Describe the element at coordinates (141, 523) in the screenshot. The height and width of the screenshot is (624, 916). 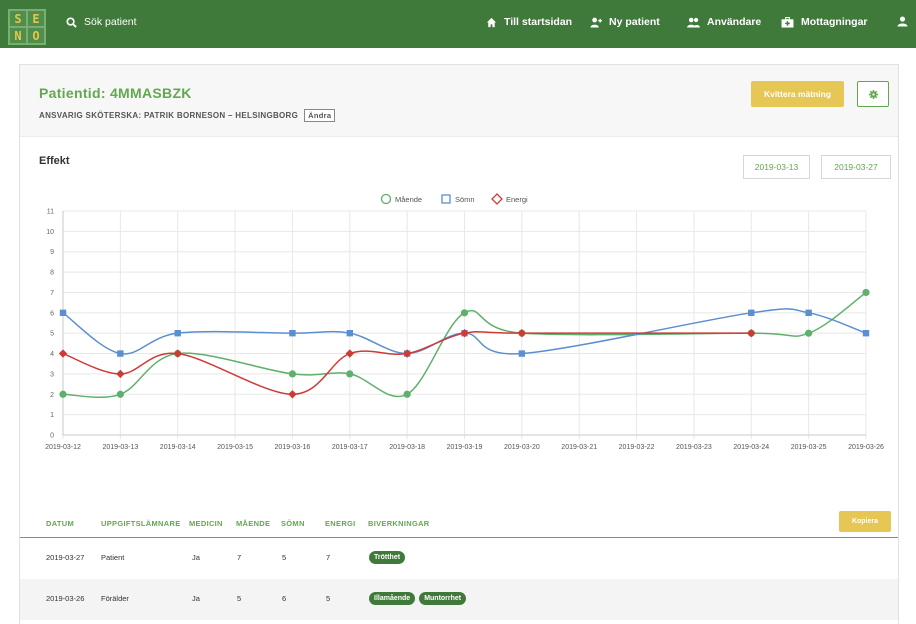
I see `header-reporter: UPPGIFTSLÄMNARE` at that location.